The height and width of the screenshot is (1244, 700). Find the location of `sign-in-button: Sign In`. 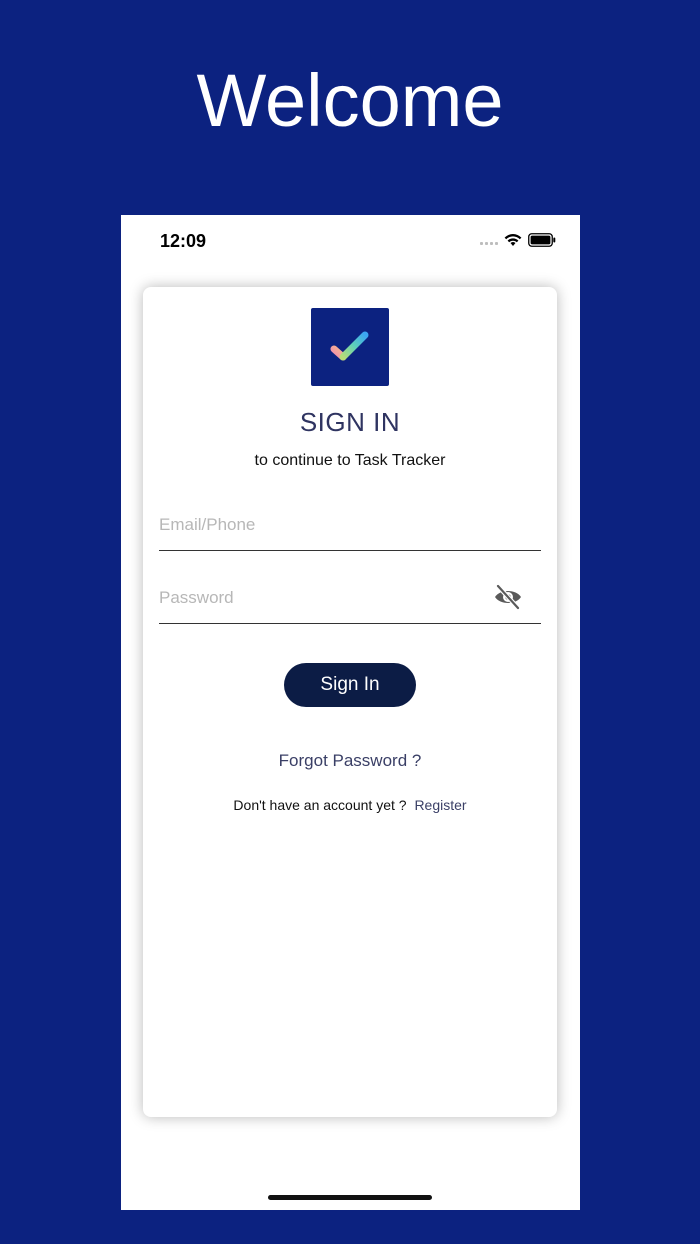

sign-in-button: Sign In is located at coordinates (350, 685).